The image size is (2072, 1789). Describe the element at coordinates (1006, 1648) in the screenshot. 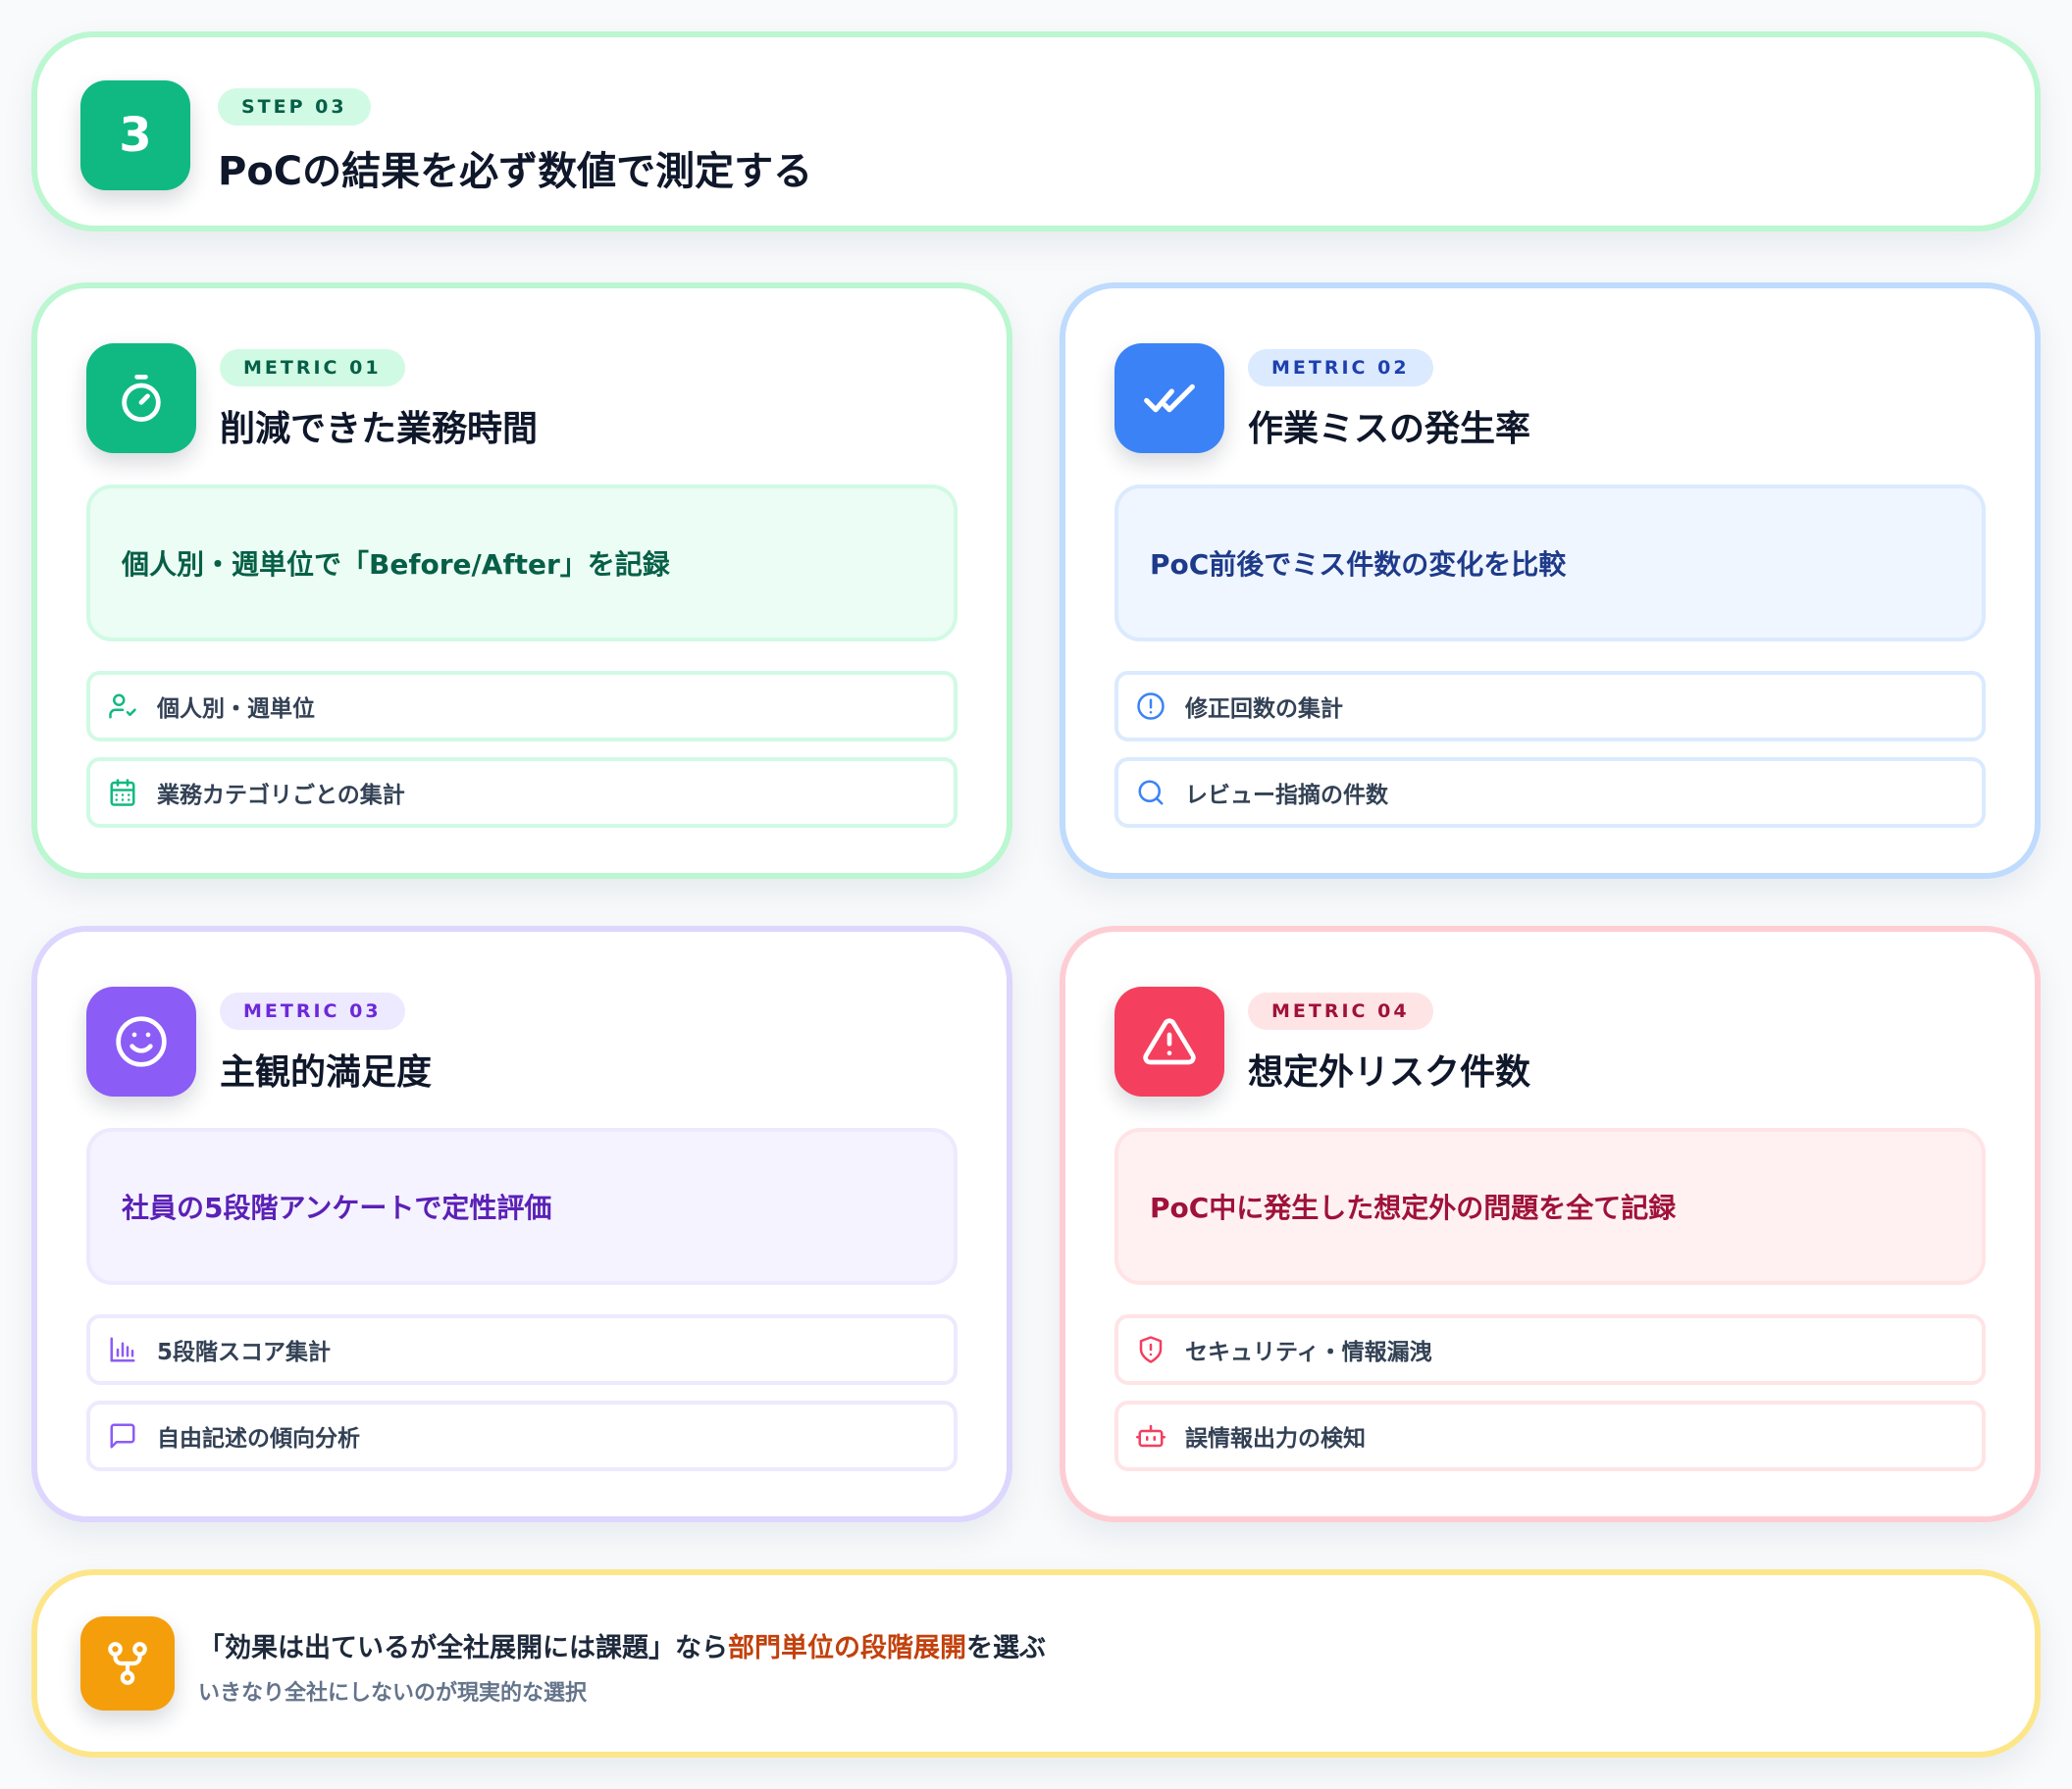

I see `footer-text-after: を選ぶ` at that location.